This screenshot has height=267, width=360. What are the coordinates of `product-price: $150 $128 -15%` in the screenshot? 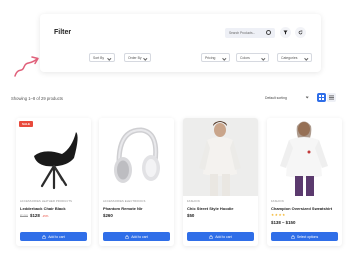 It's located at (34, 215).